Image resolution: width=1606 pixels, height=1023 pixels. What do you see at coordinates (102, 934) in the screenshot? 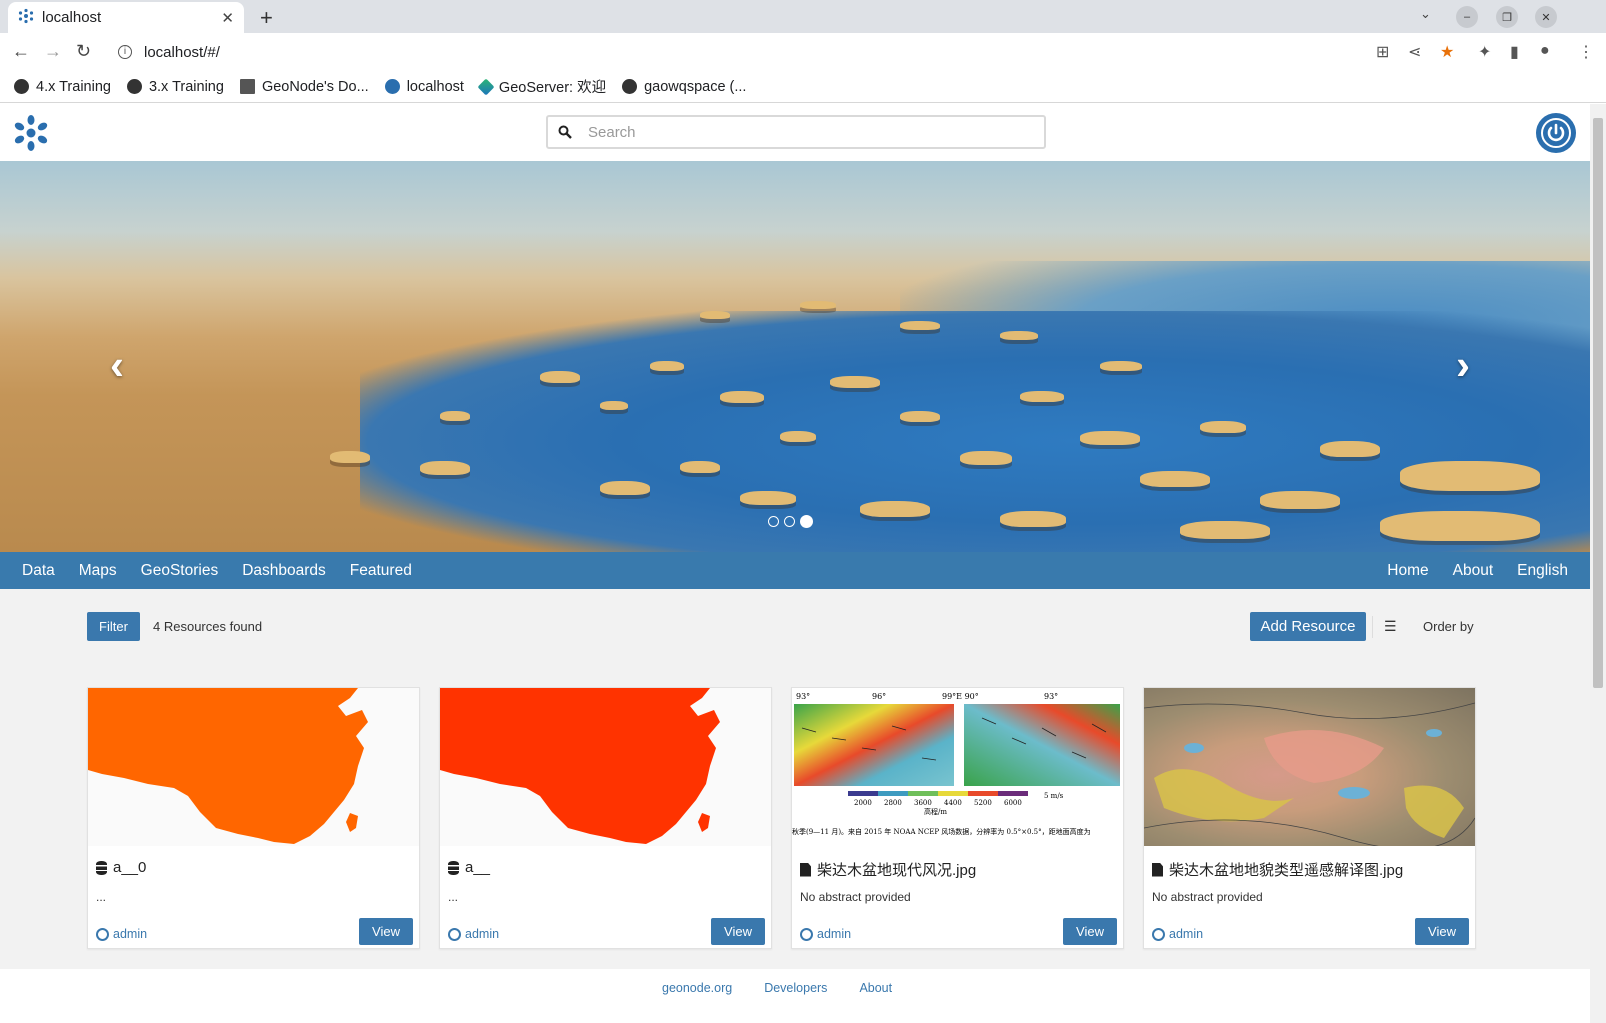
I see `user-icon` at bounding box center [102, 934].